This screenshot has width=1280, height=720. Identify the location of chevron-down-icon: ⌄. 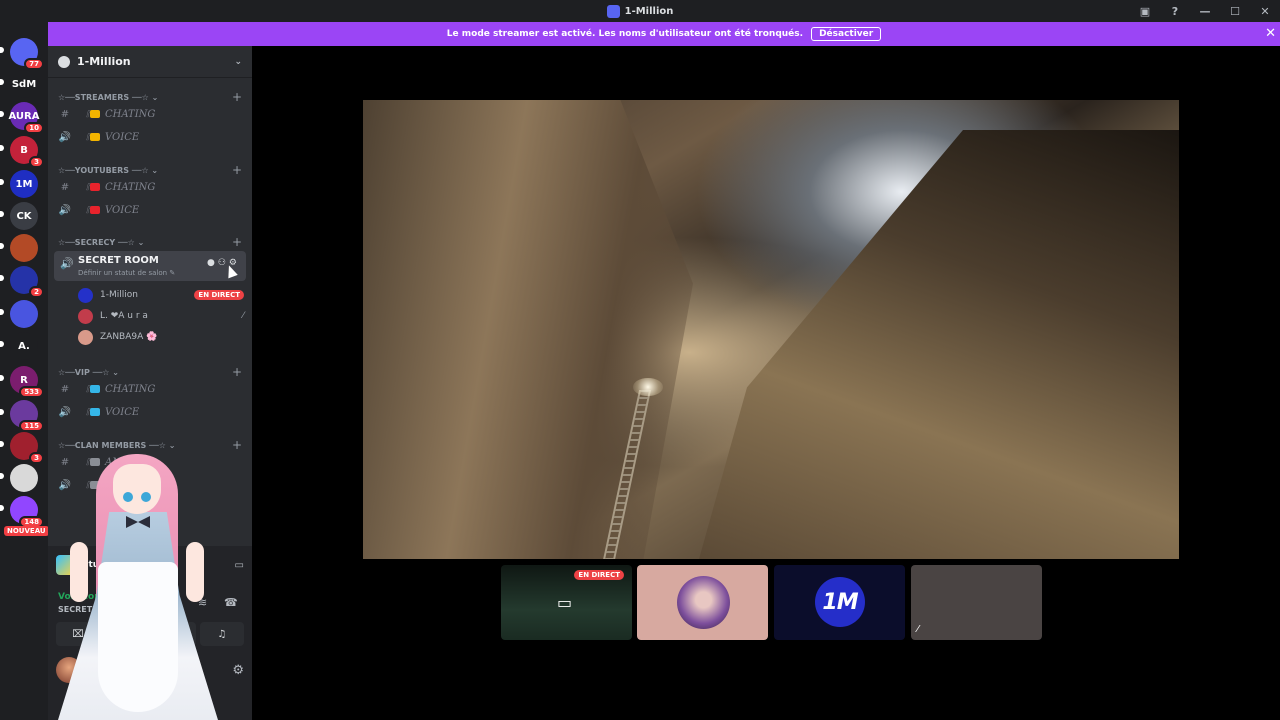
(238, 62).